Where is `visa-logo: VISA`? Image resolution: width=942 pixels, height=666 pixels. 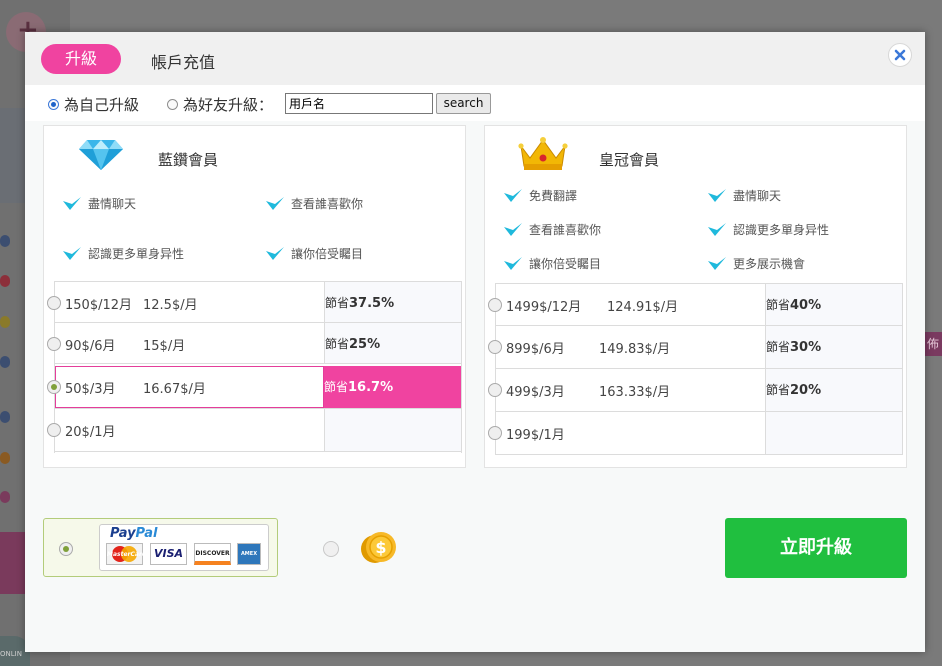 visa-logo: VISA is located at coordinates (168, 554).